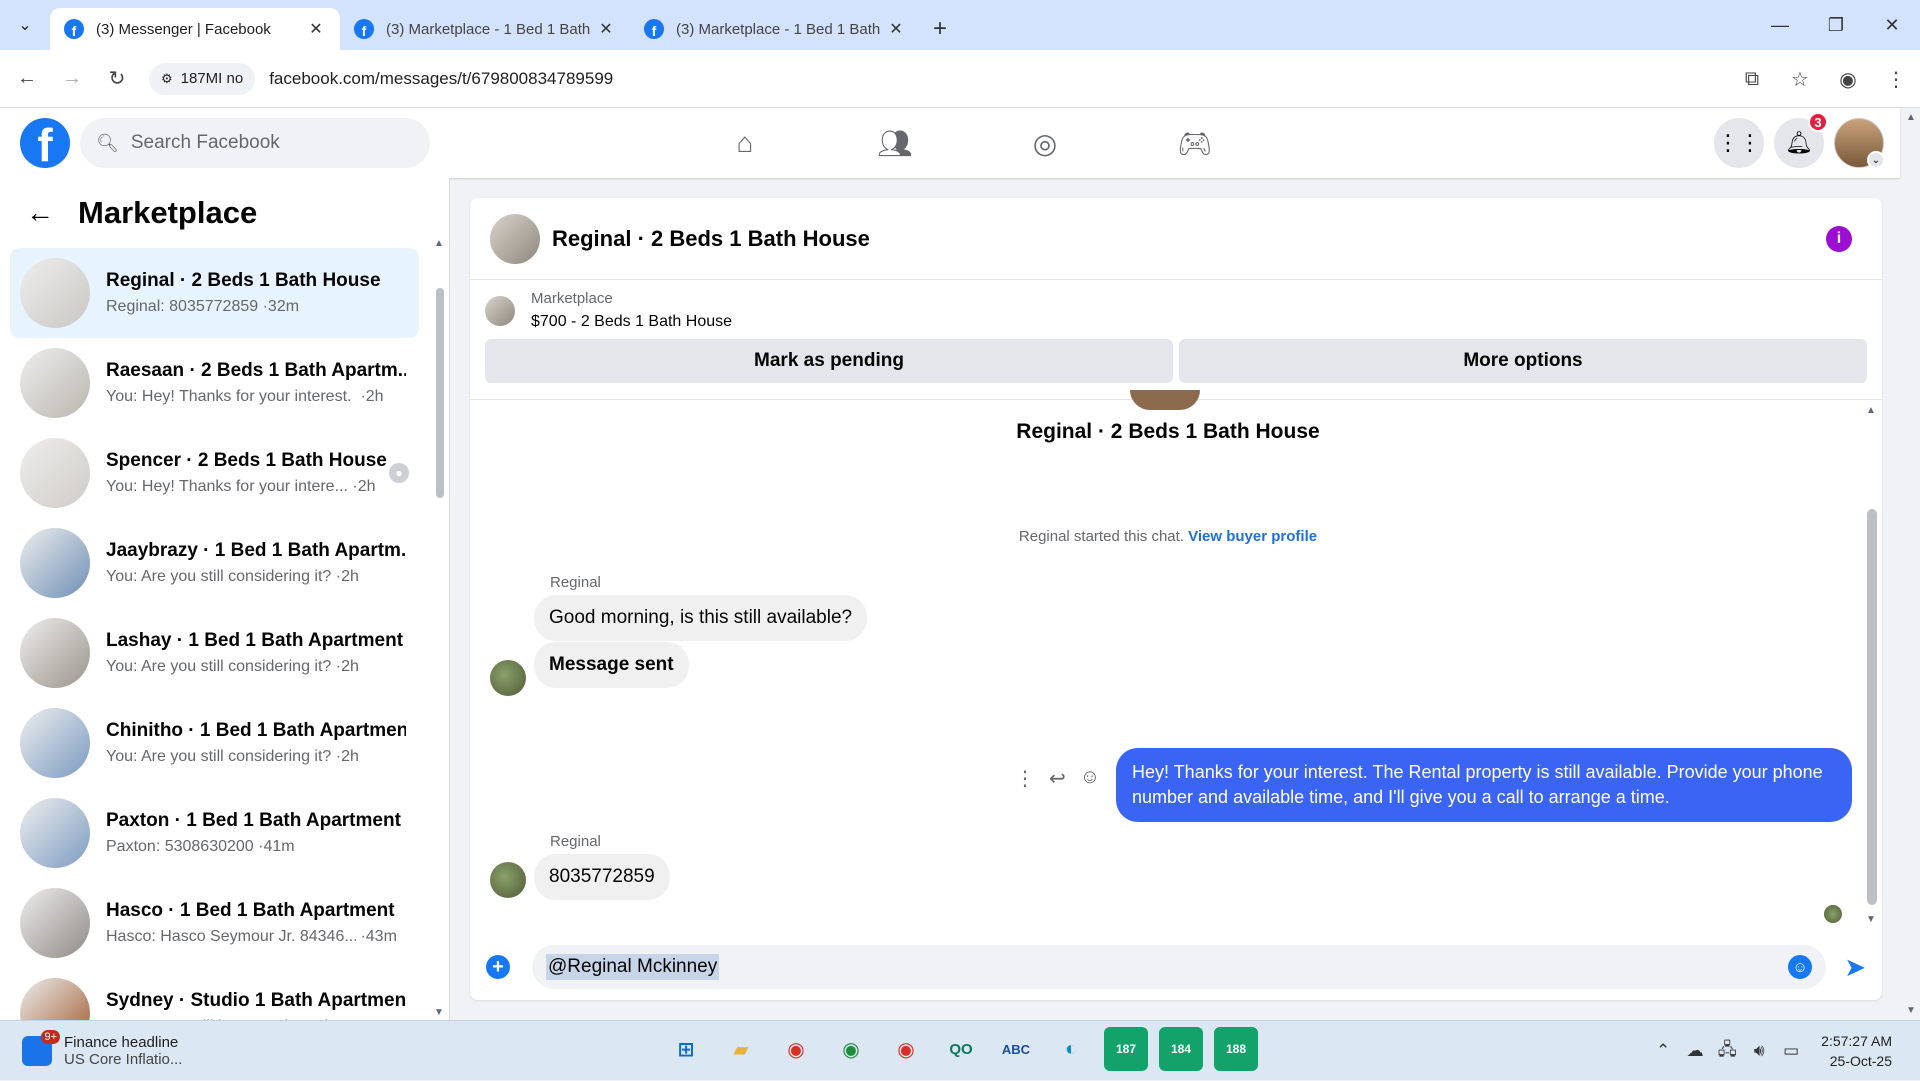 Image resolution: width=1920 pixels, height=1081 pixels. I want to click on tab-marketplace-1: f (3) Marketplace - 1 Bed 1 Bath ✕, so click(485, 29).